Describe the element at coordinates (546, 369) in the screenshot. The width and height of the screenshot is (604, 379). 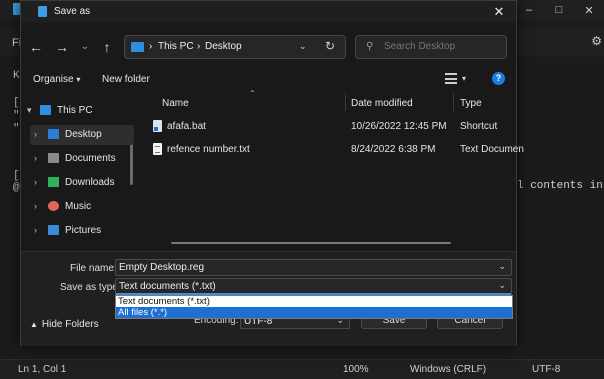
I see `status-encoding: UTF-8` at that location.